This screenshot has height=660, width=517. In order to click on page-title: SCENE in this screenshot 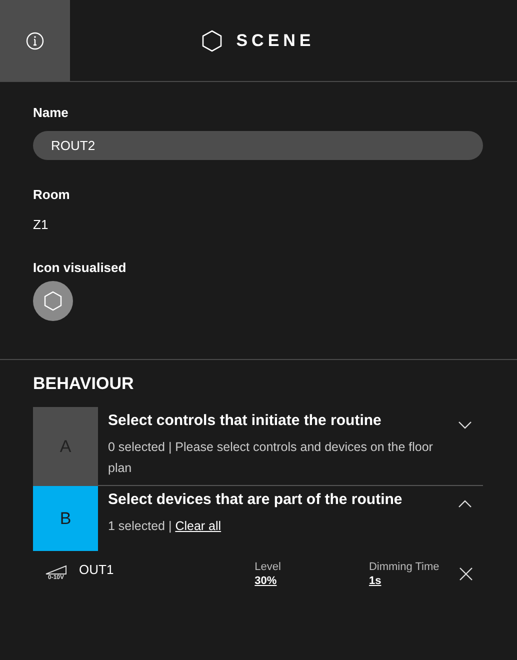, I will do `click(275, 40)`.